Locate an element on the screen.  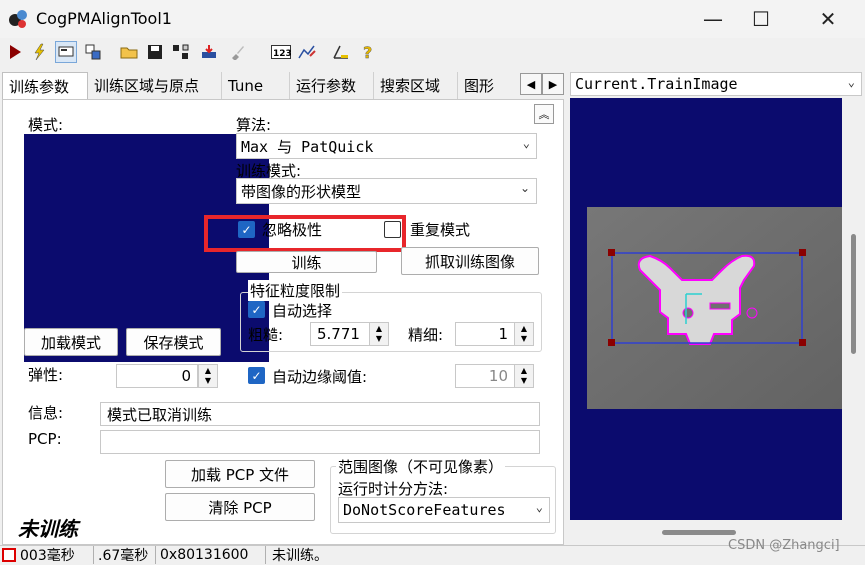
coarse-input: 5.771 is located at coordinates (340, 334).